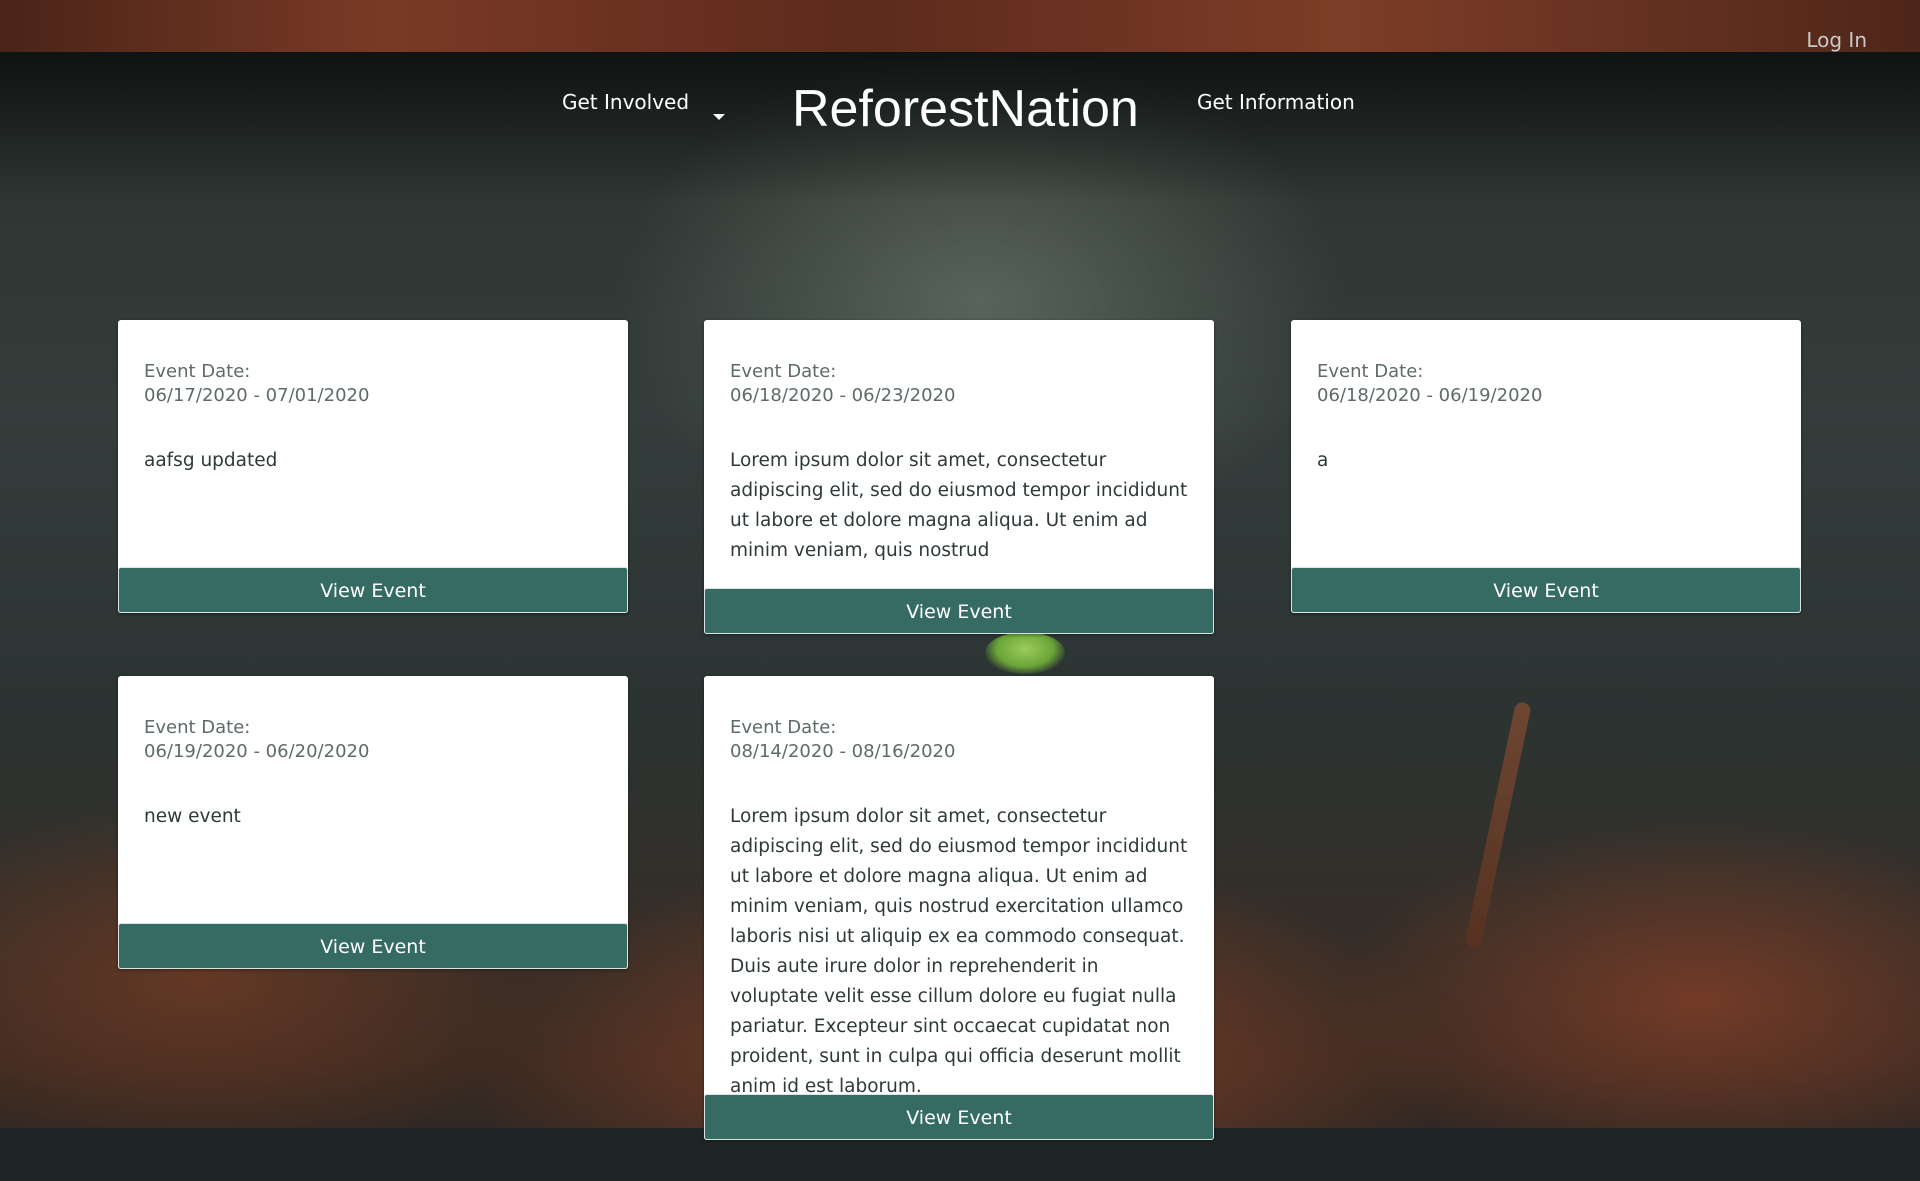 This screenshot has height=1181, width=1920. I want to click on event-date-range: 06/19/2020 - 06/20/2020, so click(257, 751).